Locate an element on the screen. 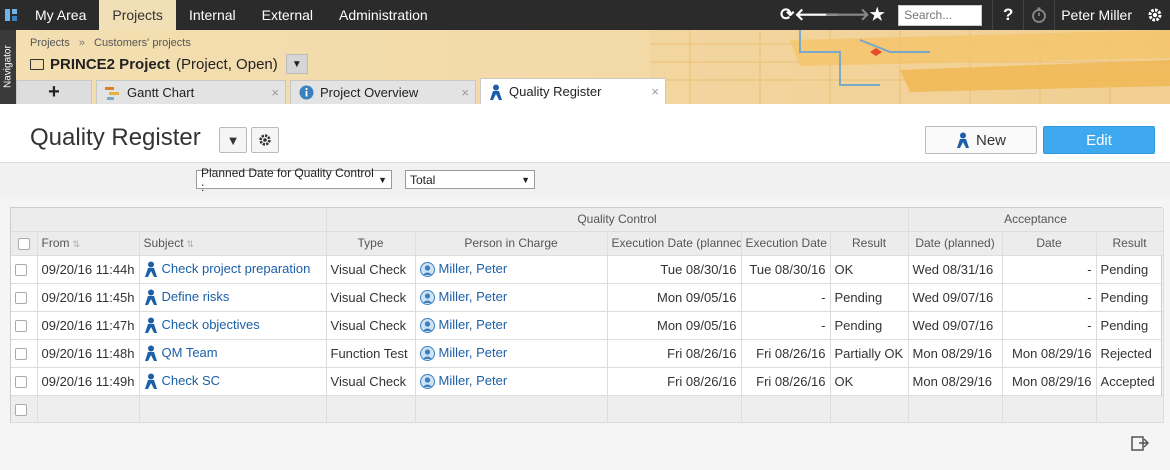  menu-external: External is located at coordinates (287, 15).